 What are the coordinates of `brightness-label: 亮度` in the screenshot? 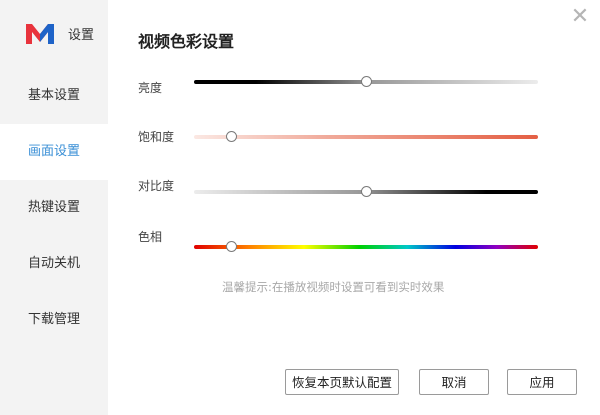 It's located at (150, 88).